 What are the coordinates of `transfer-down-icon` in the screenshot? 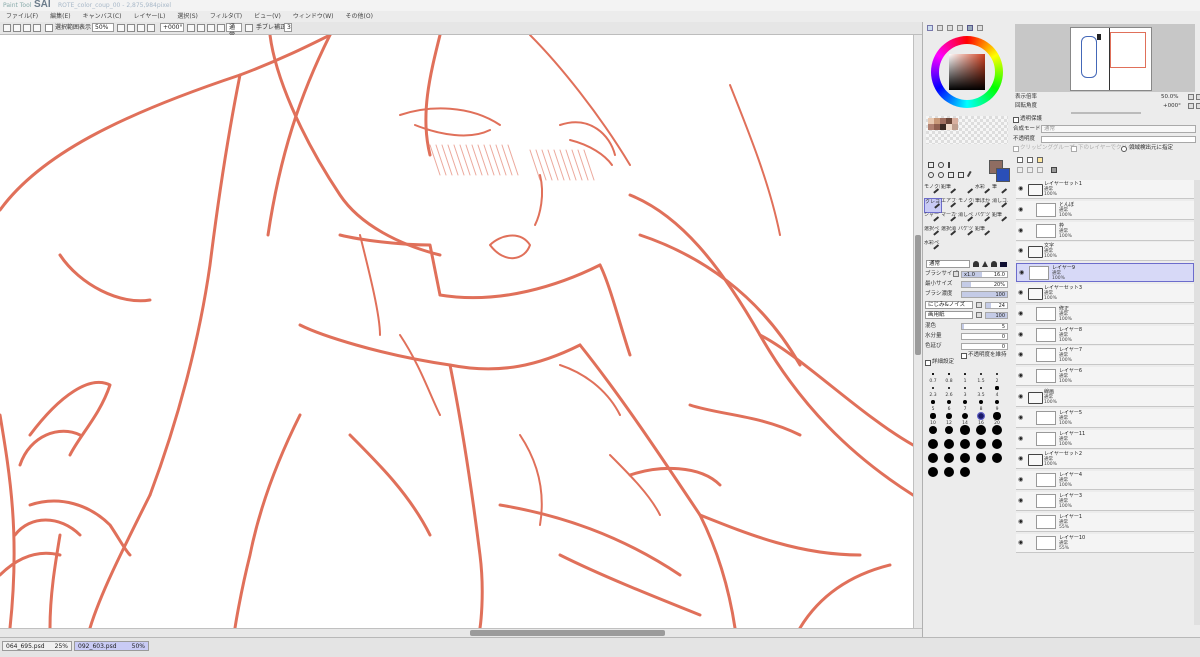 It's located at (1020, 170).